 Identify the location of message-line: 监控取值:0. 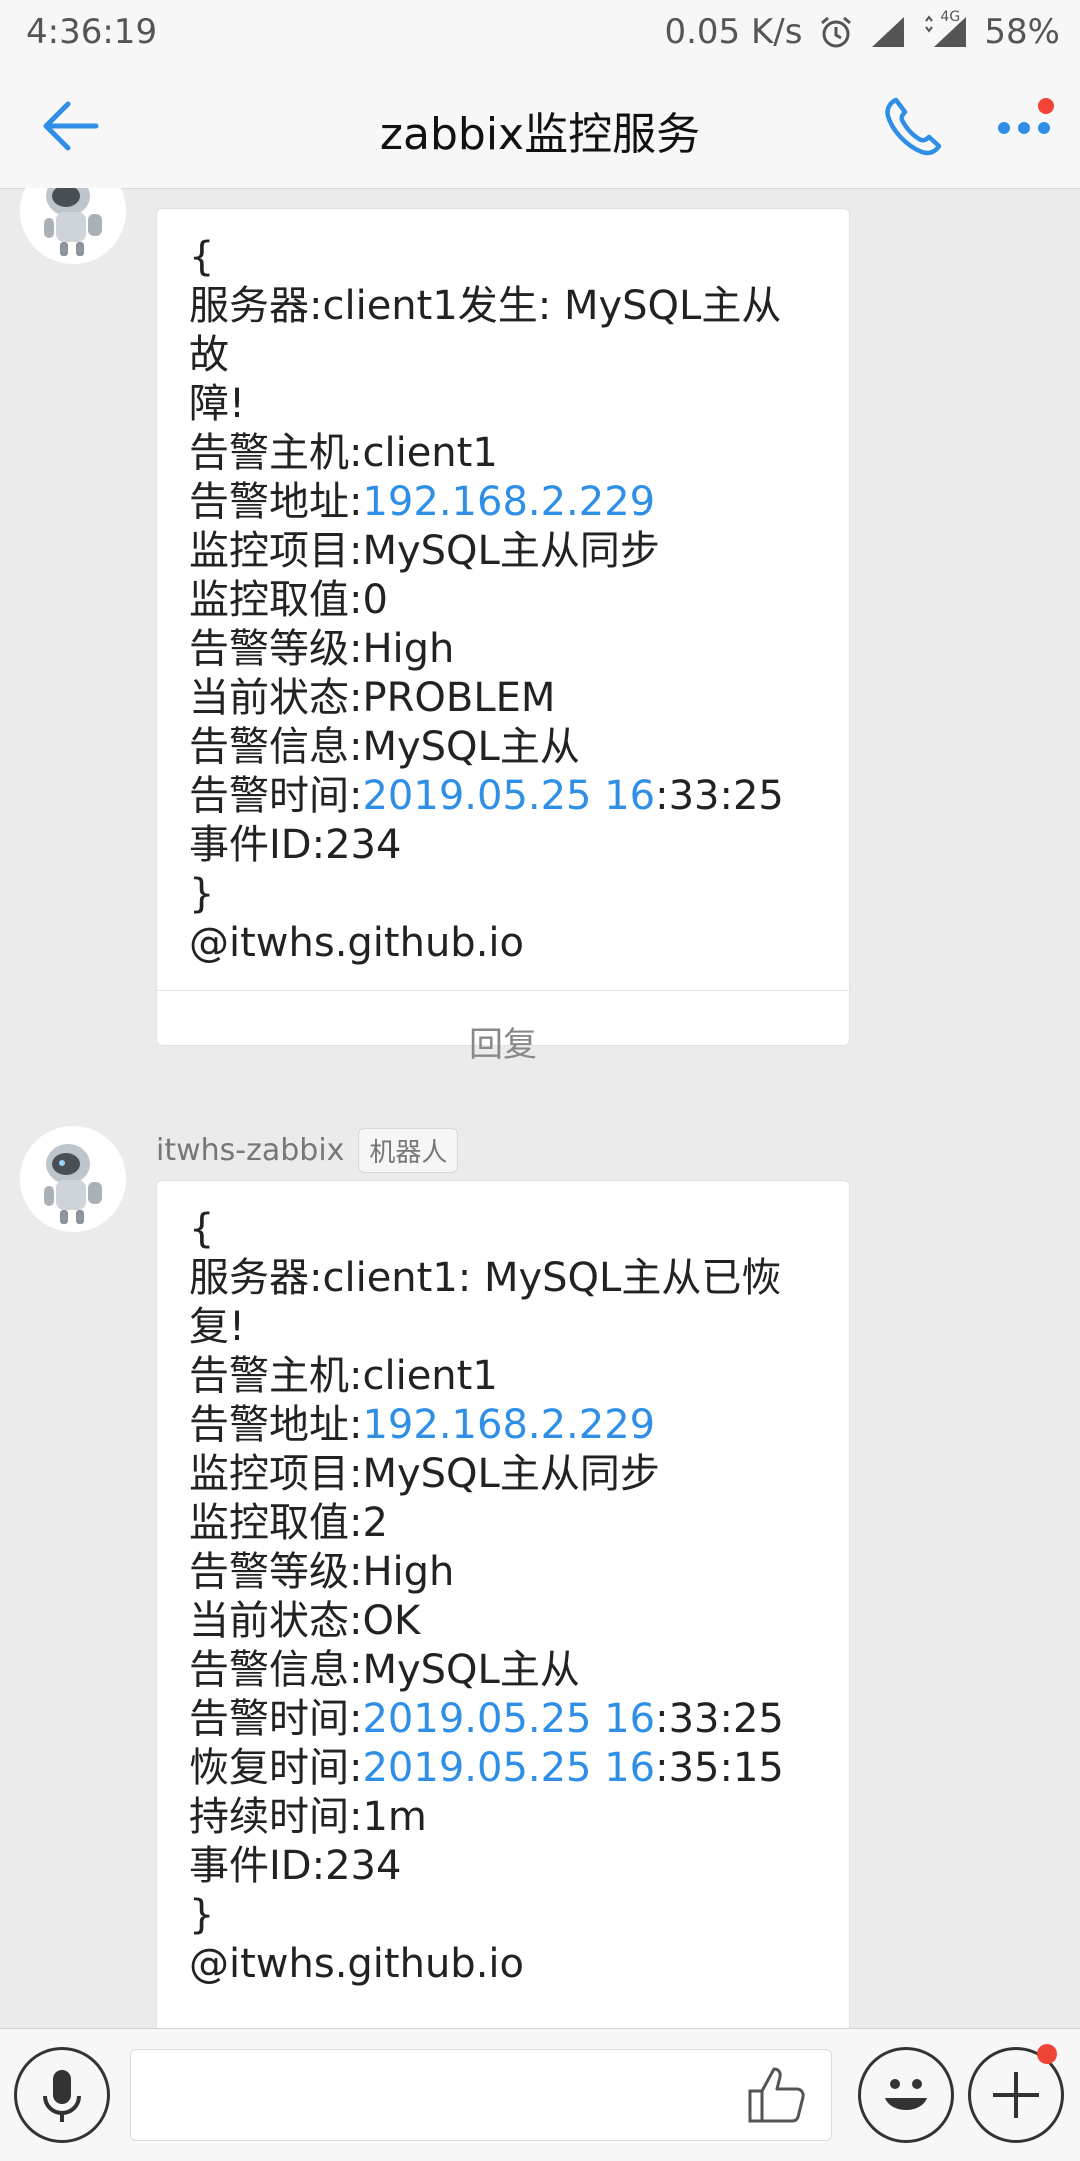
(504, 600).